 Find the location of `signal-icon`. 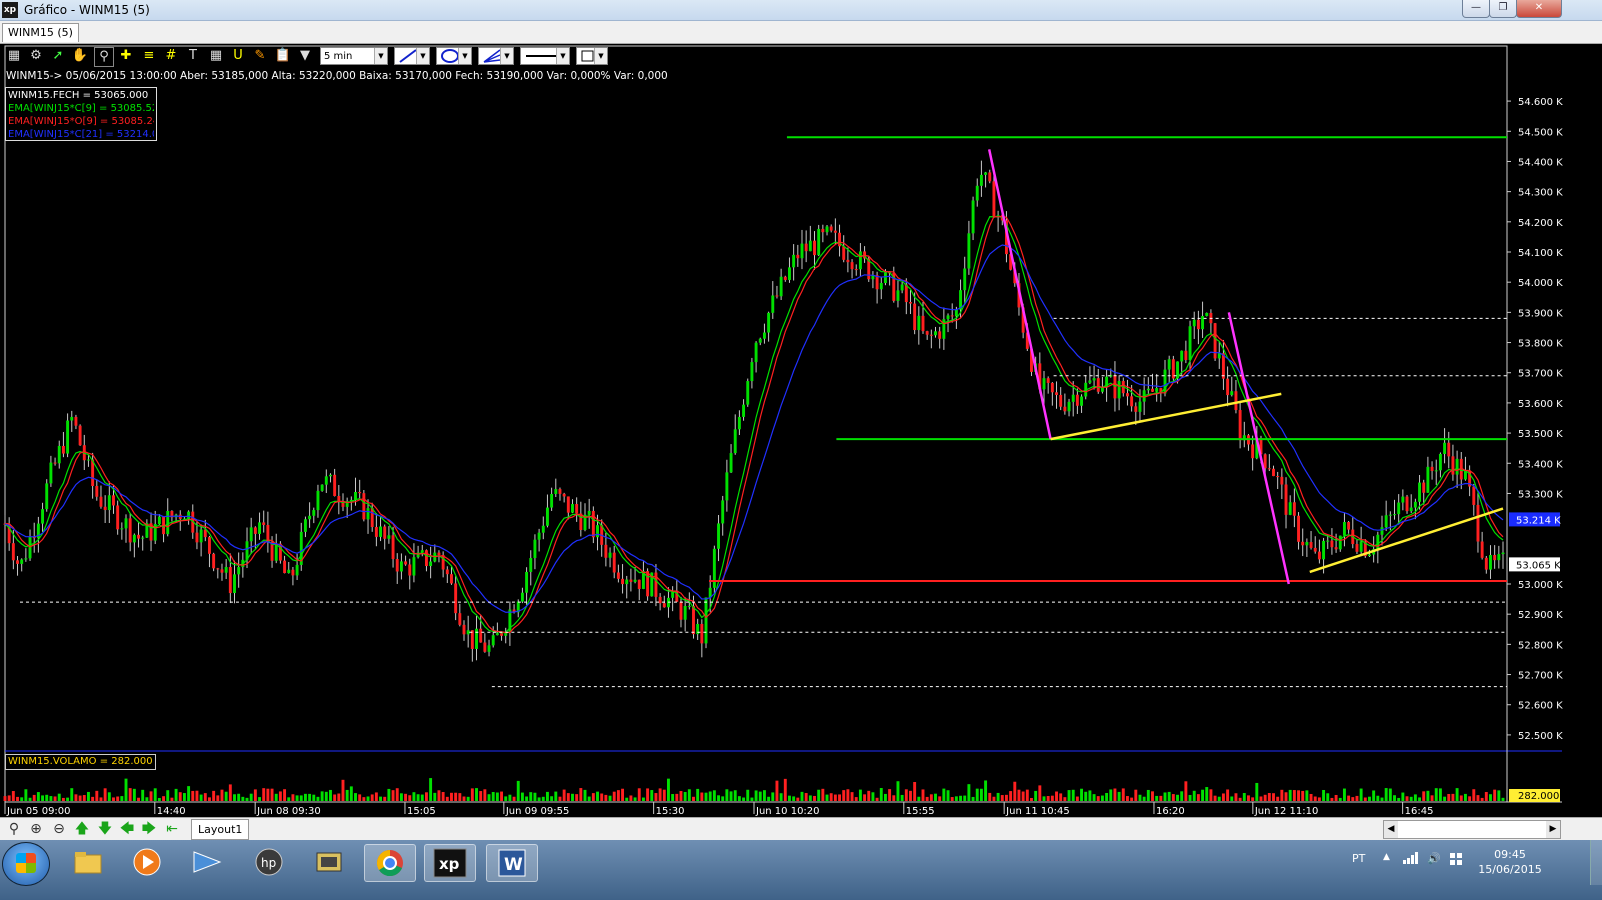

signal-icon is located at coordinates (1411, 859).